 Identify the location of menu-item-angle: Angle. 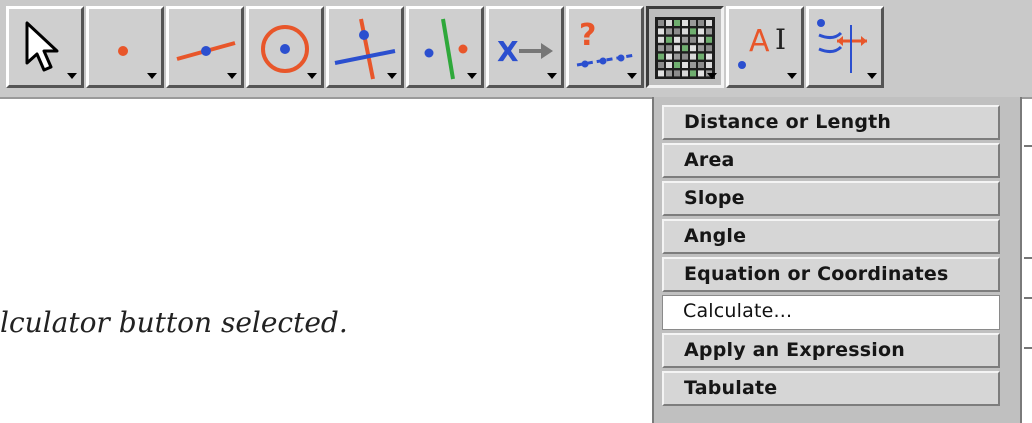
(831, 236).